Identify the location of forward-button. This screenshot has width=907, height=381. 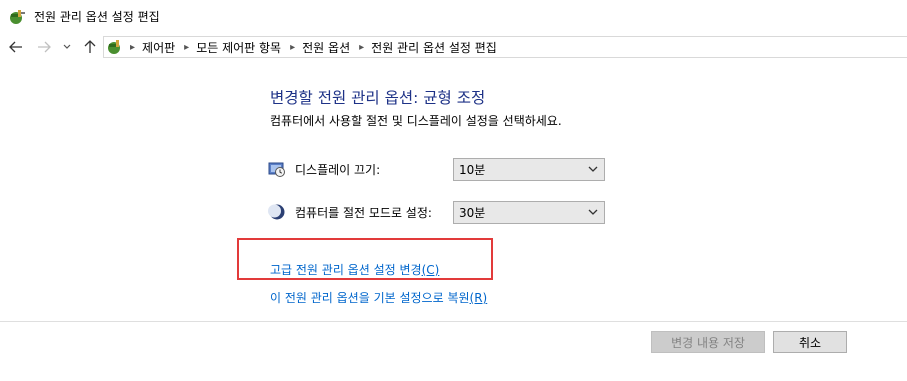
(44, 47).